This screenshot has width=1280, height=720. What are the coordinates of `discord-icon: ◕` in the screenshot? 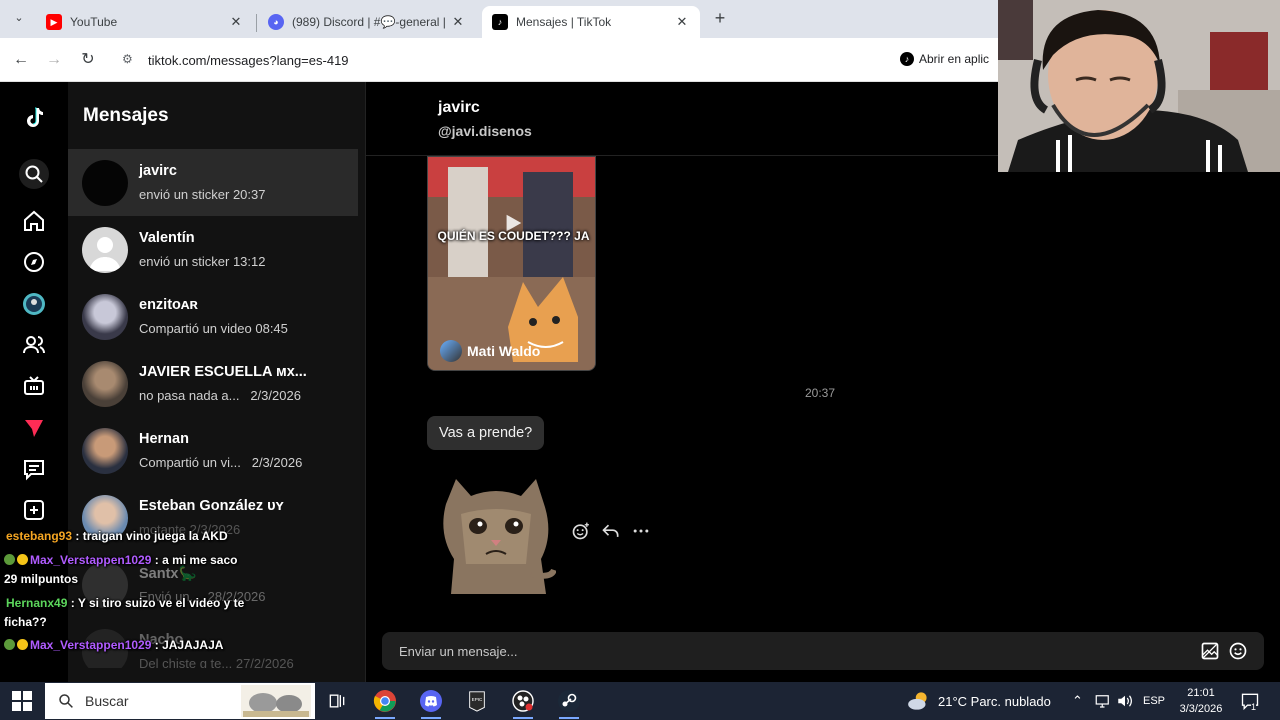 It's located at (276, 22).